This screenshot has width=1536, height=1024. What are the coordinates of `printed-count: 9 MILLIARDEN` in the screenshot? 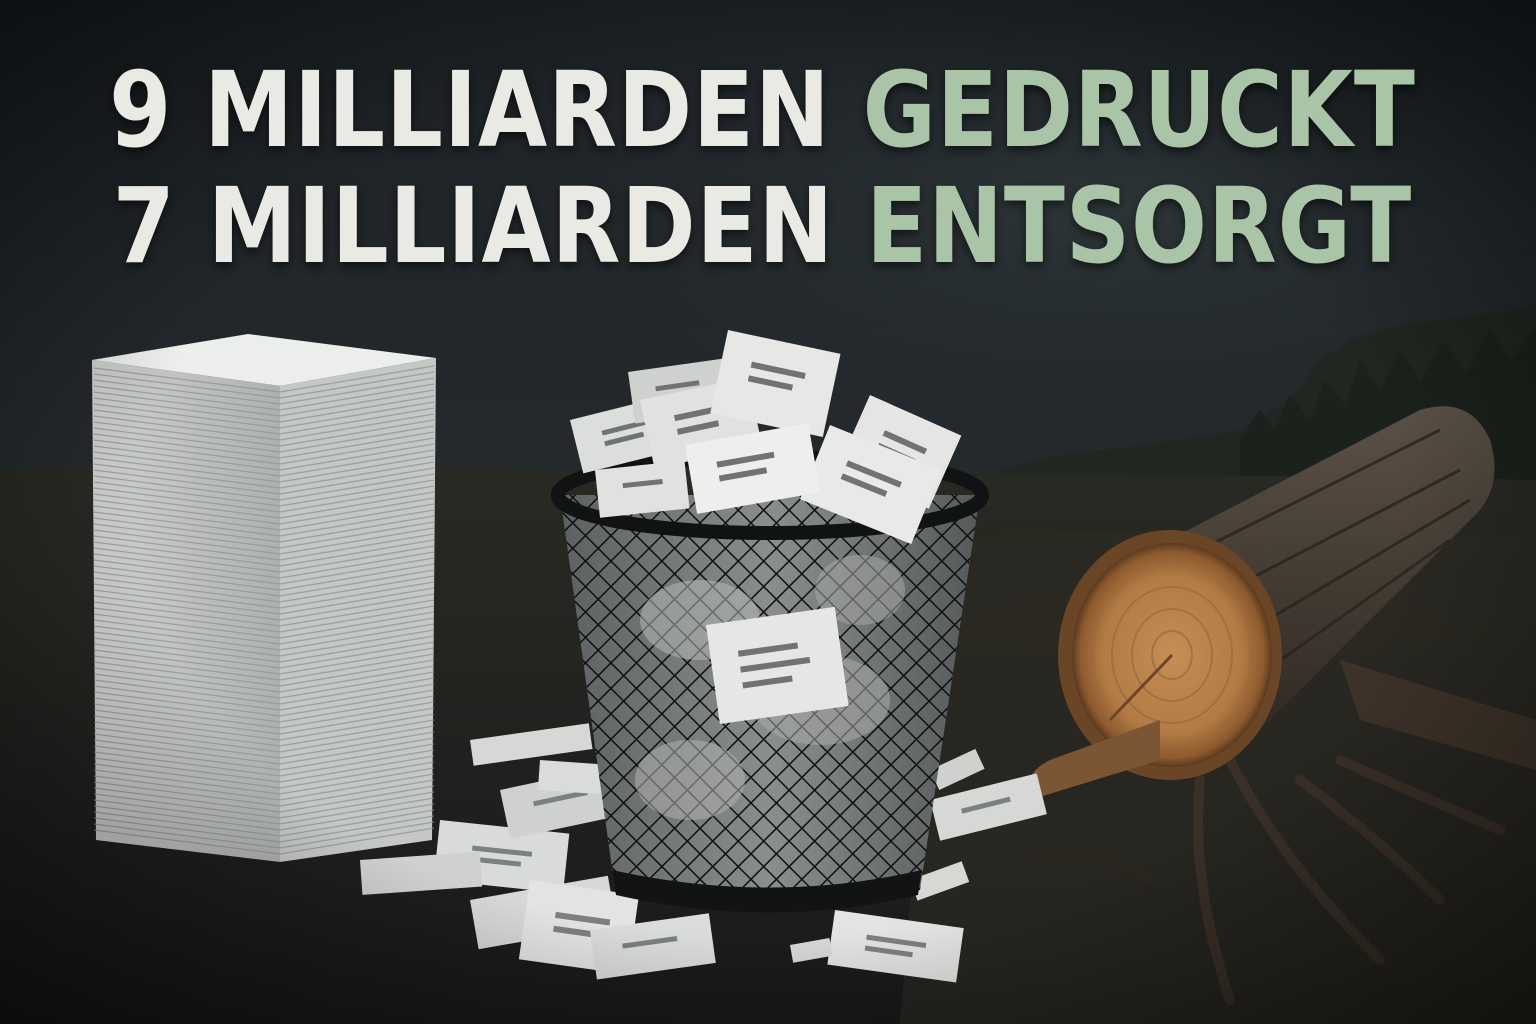 It's located at (470, 110).